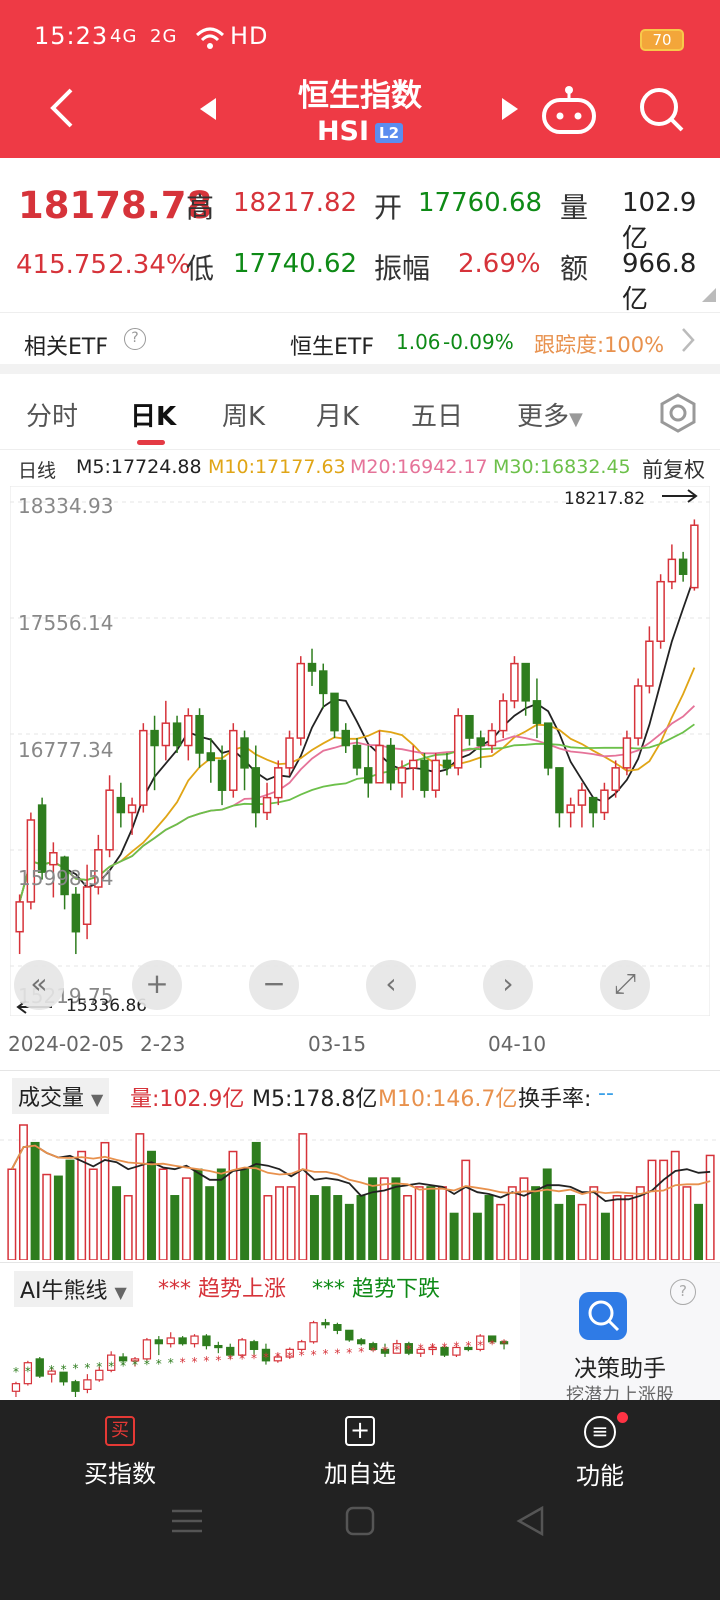 This screenshot has height=1600, width=720. Describe the element at coordinates (530, 1521) in the screenshot. I see `back-nav-icon` at that location.